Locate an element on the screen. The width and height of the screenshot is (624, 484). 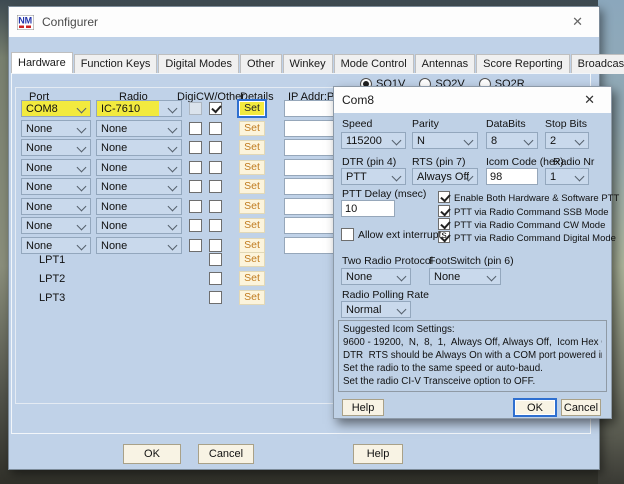
dialog-help-button: Help is located at coordinates (363, 407).